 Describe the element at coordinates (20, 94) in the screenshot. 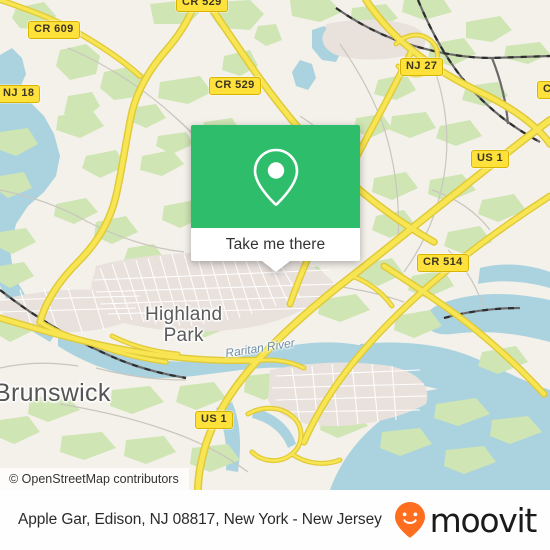

I see `road-shield: NJ 18` at that location.